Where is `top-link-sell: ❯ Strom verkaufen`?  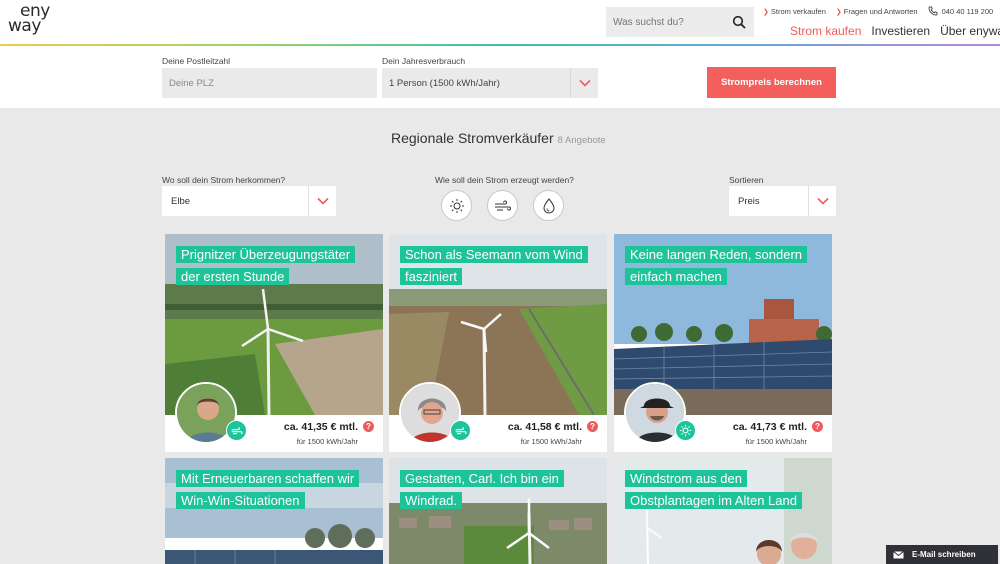
top-link-sell: ❯ Strom verkaufen is located at coordinates (794, 11).